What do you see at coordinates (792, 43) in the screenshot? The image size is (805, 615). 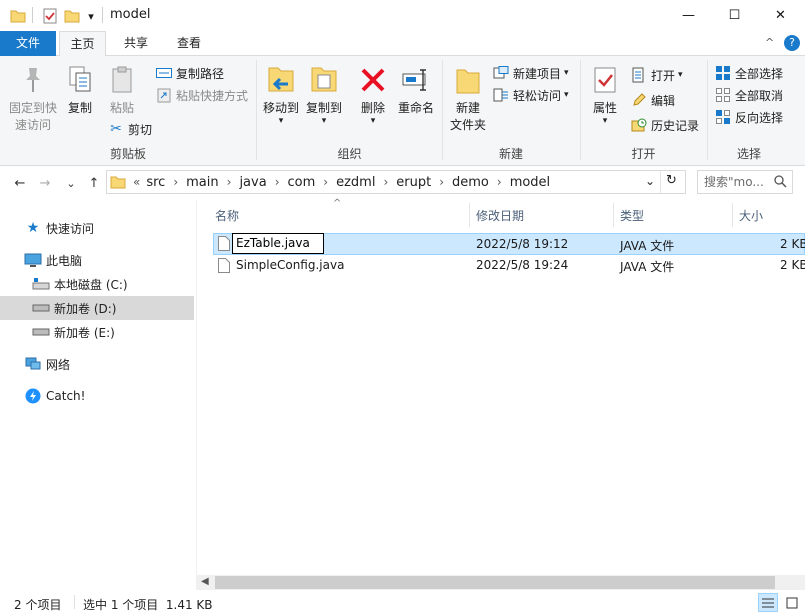 I see `help-icon: ?` at bounding box center [792, 43].